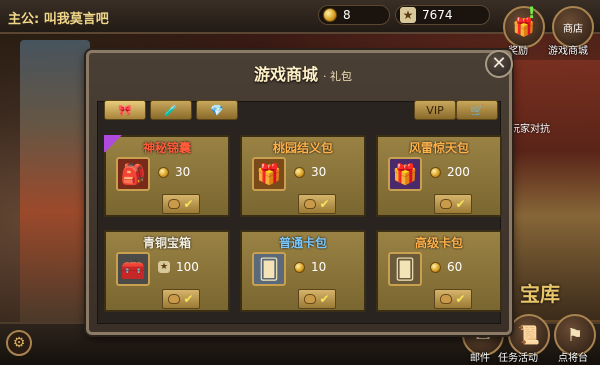 The height and width of the screenshot is (365, 600). Describe the element at coordinates (310, 267) in the screenshot. I see `item-price: 10` at that location.